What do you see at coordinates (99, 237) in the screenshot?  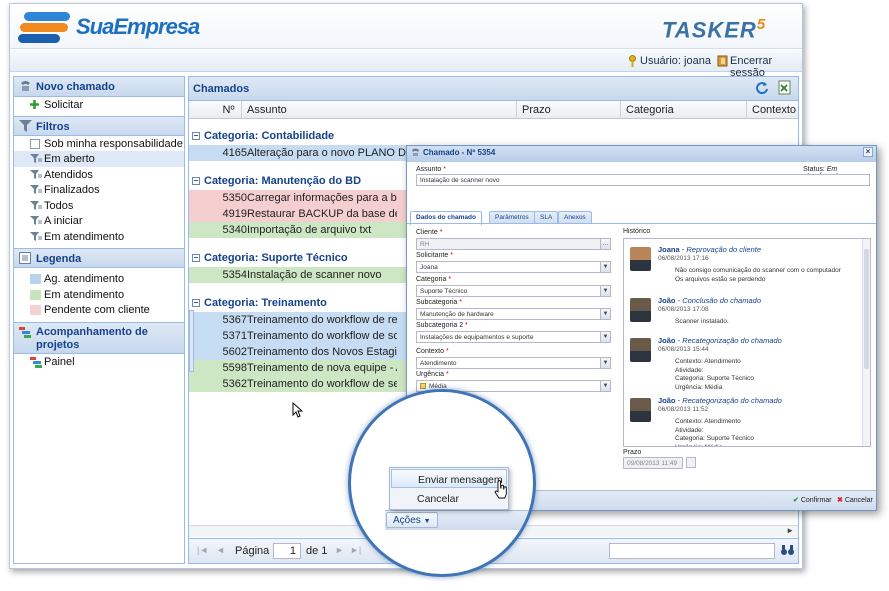 I see `filter-item: Em atendimento` at bounding box center [99, 237].